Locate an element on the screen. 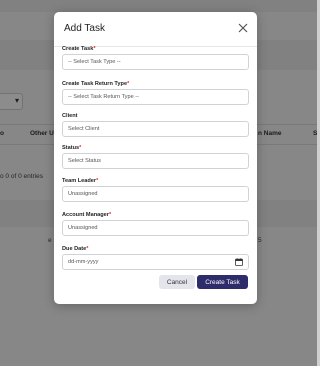 The width and height of the screenshot is (320, 366). team-leader-value: Unassigned is located at coordinates (83, 194).